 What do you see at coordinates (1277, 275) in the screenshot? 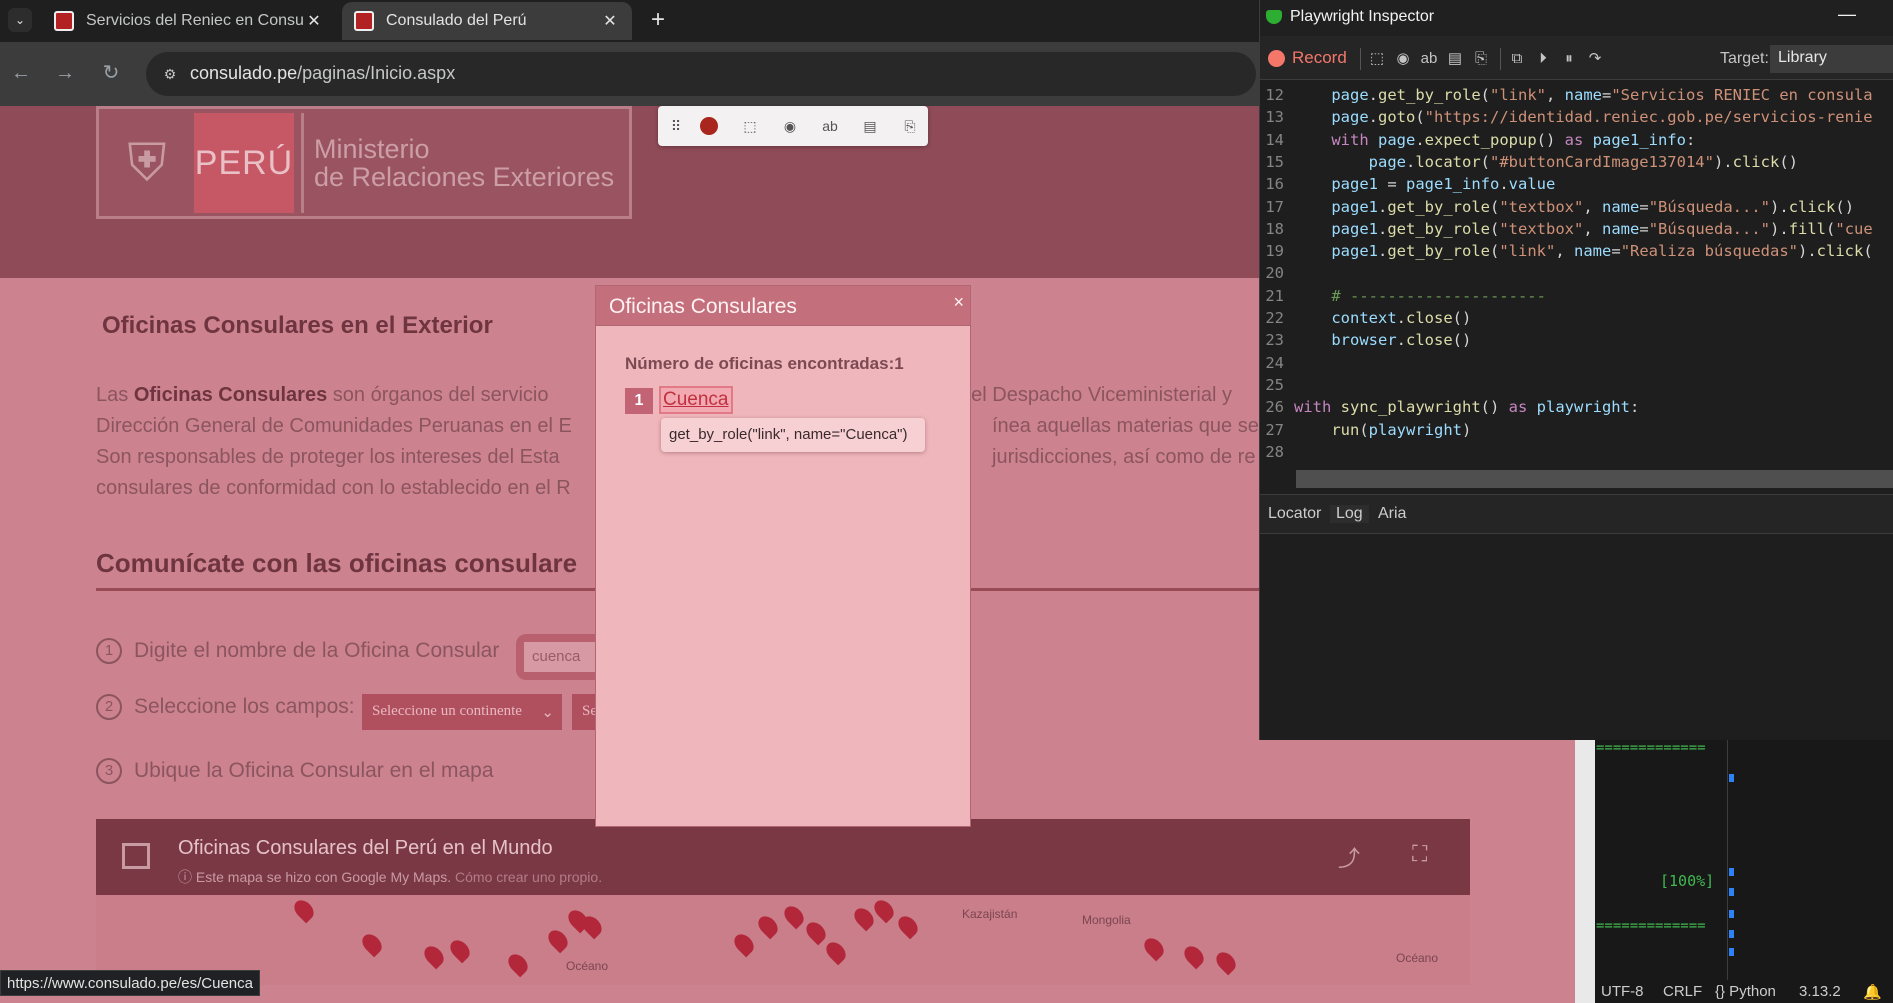
I see `code-line: 20` at bounding box center [1277, 275].